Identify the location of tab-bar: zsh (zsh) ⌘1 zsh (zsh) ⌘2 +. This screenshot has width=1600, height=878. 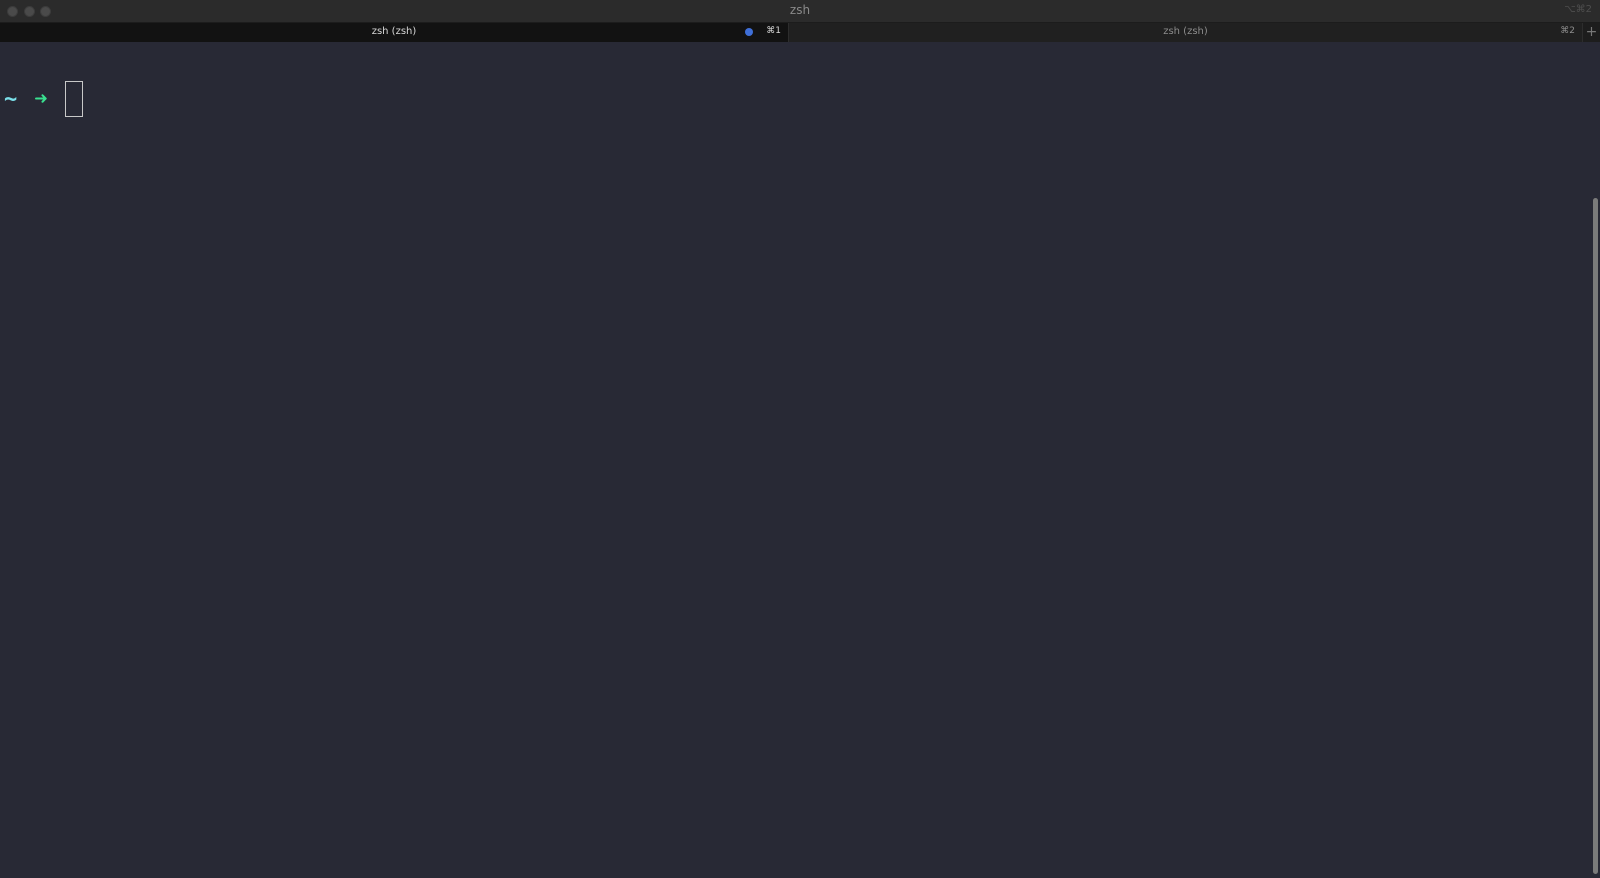
(800, 32).